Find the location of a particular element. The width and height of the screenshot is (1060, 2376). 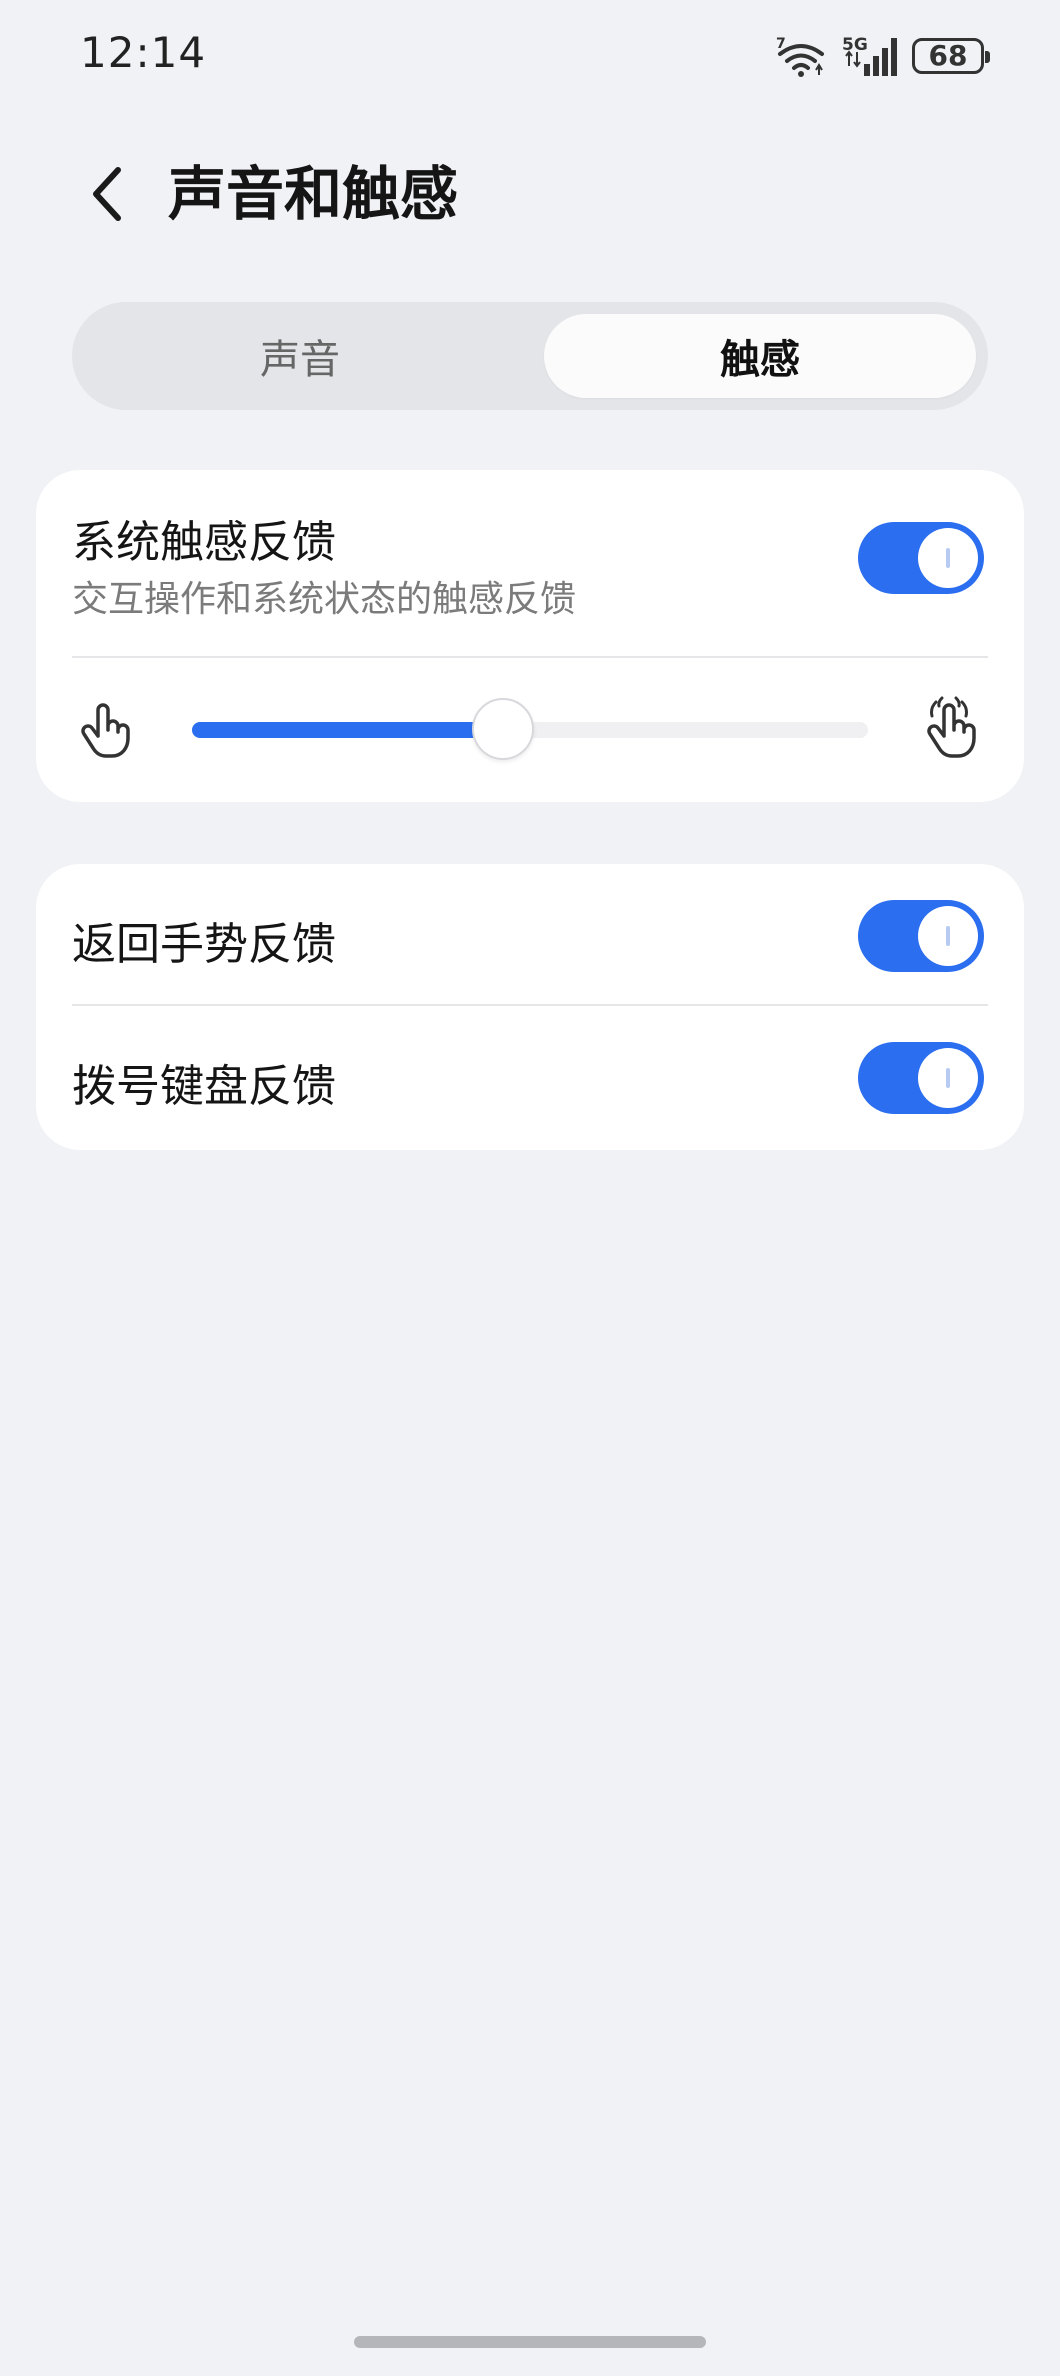

tab-sound: 声音 is located at coordinates (300, 356).